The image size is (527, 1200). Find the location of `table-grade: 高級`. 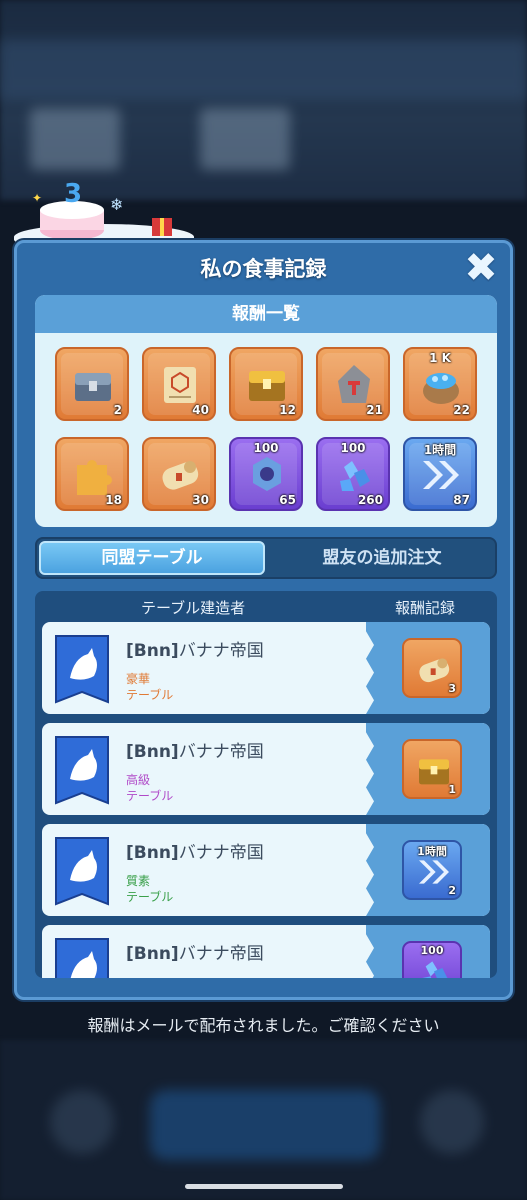

table-grade: 高級 is located at coordinates (138, 780).